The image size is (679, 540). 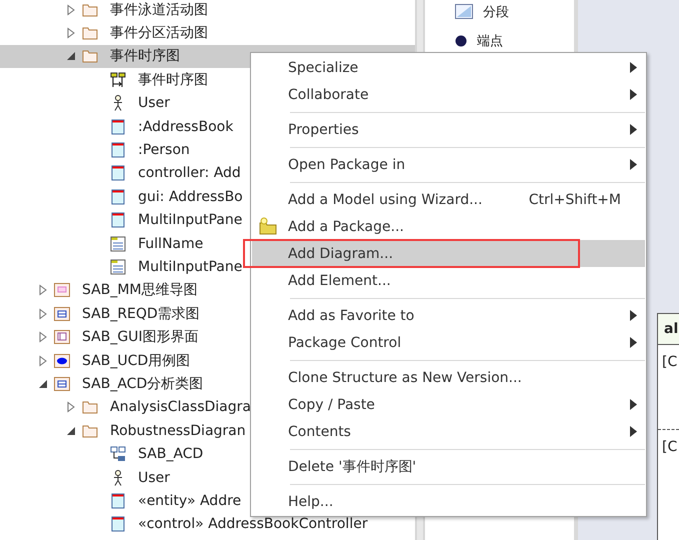 I want to click on mindmap-package-icon, so click(x=62, y=290).